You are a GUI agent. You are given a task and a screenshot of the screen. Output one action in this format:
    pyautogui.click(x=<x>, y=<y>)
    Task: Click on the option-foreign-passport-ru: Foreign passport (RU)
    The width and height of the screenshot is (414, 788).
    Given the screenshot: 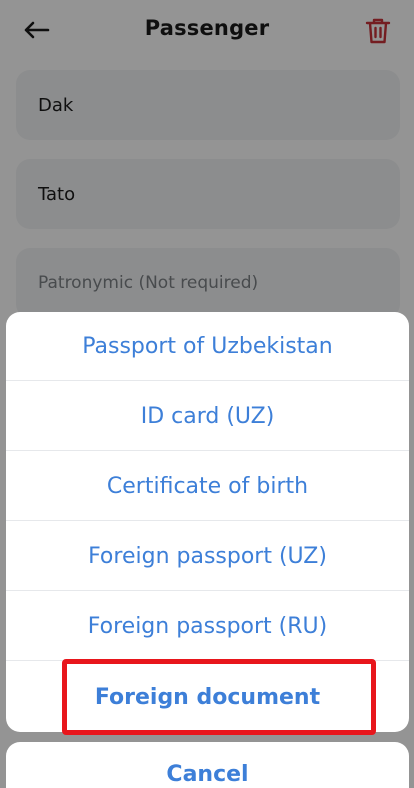 What is the action you would take?
    pyautogui.click(x=207, y=626)
    